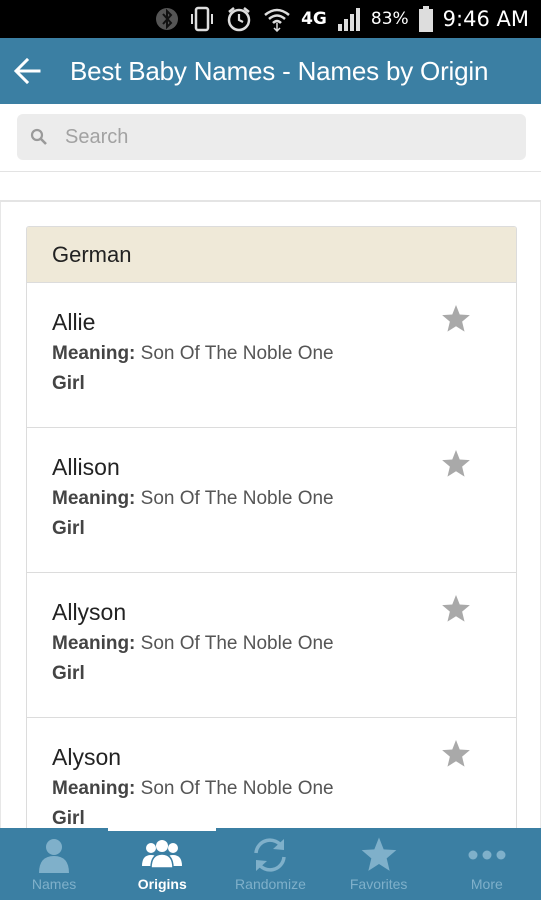  What do you see at coordinates (485, 19) in the screenshot?
I see `clock: 9:46 AM` at bounding box center [485, 19].